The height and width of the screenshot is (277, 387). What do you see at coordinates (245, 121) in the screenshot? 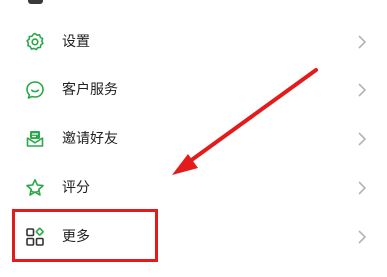
I see `annotation-arrow` at bounding box center [245, 121].